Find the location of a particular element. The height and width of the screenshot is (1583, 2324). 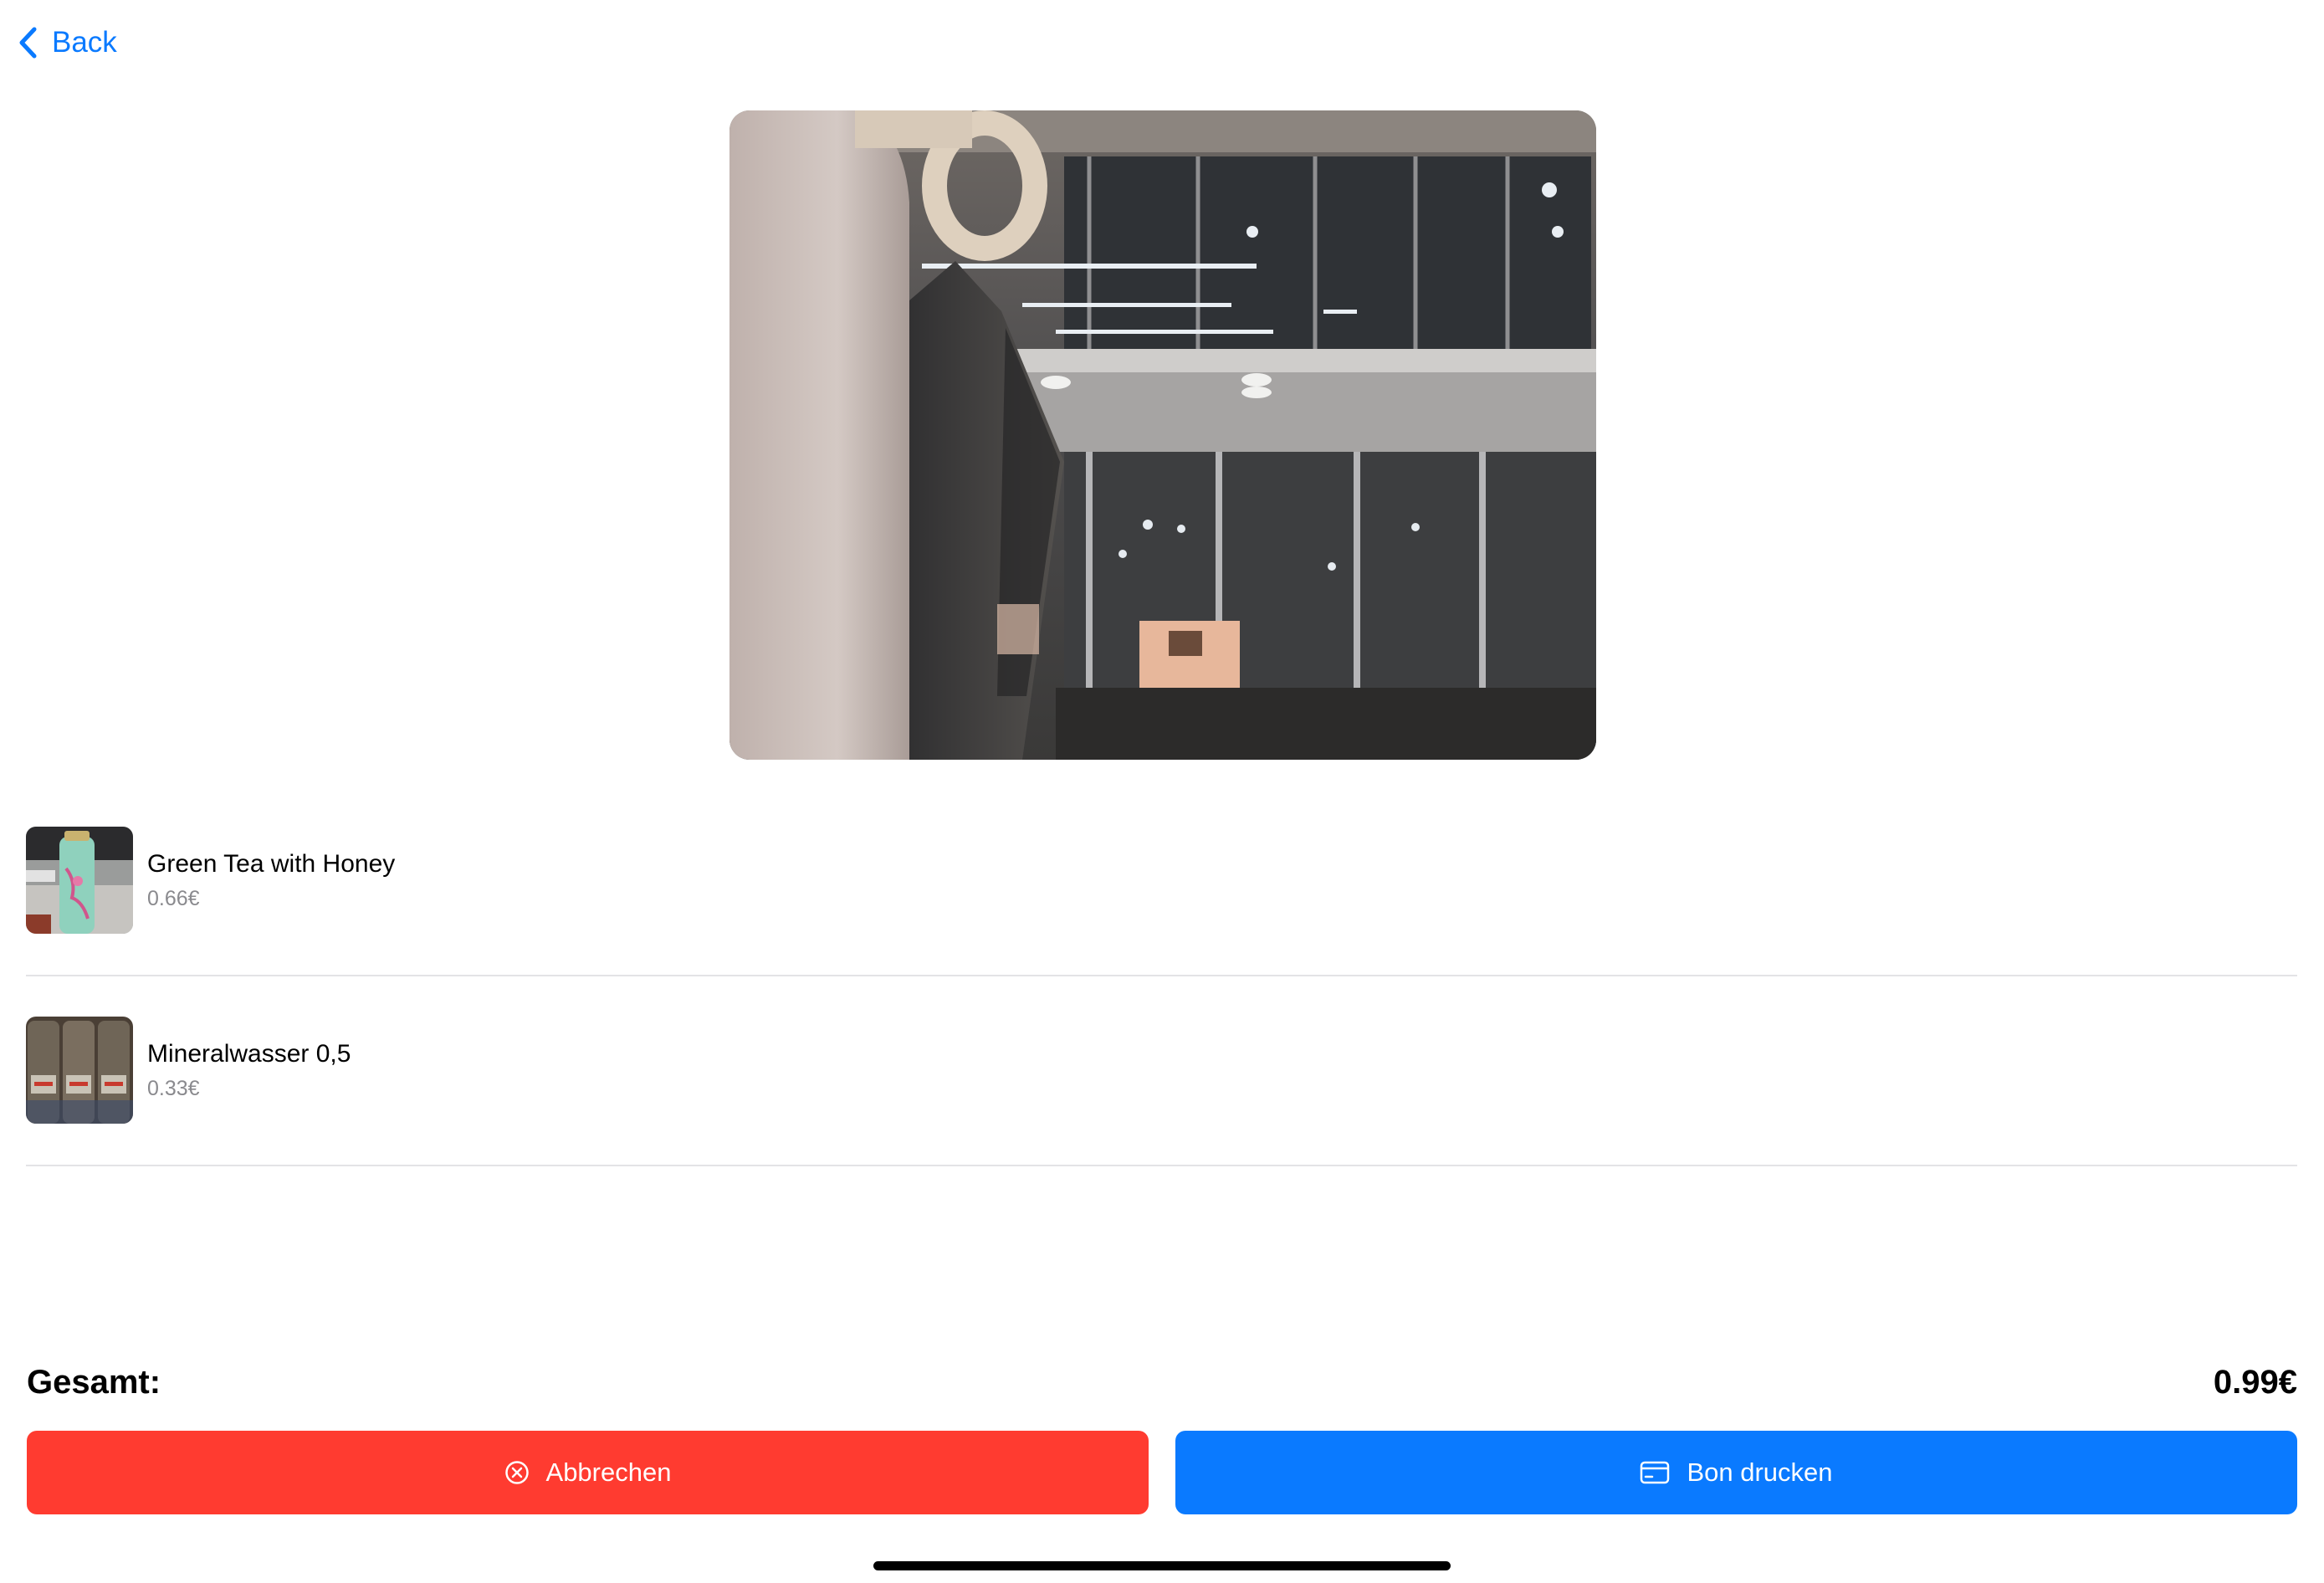

item-name: Green Tea with Honey is located at coordinates (271, 864).